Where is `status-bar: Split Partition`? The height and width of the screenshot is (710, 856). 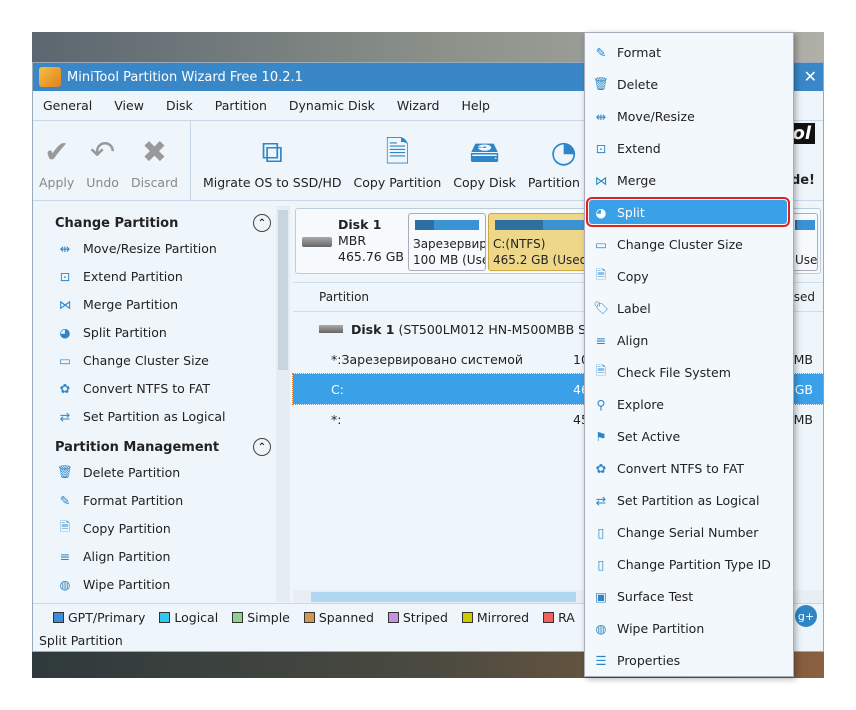
status-bar: Split Partition is located at coordinates (81, 640).